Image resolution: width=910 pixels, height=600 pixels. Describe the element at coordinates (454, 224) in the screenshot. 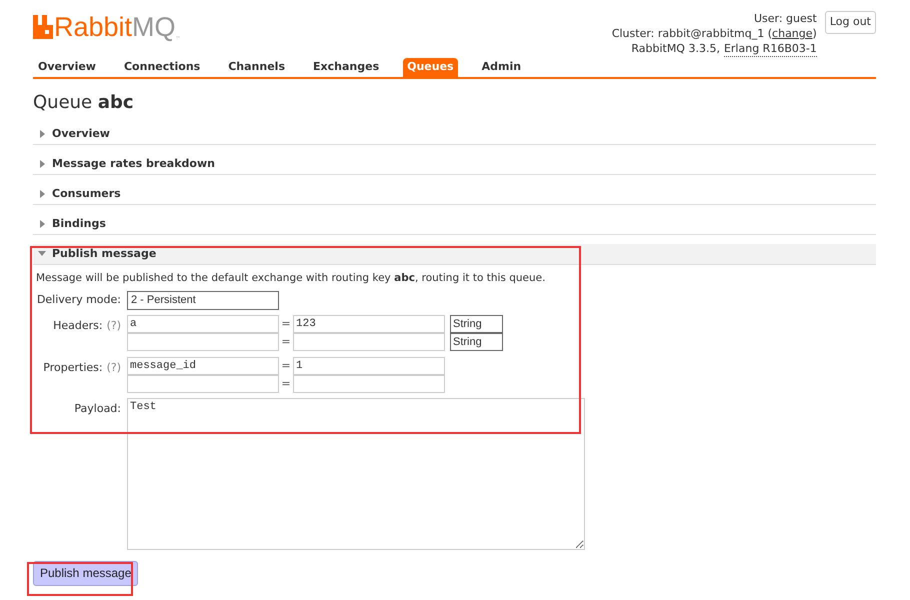

I see `section-header: Bindings` at that location.